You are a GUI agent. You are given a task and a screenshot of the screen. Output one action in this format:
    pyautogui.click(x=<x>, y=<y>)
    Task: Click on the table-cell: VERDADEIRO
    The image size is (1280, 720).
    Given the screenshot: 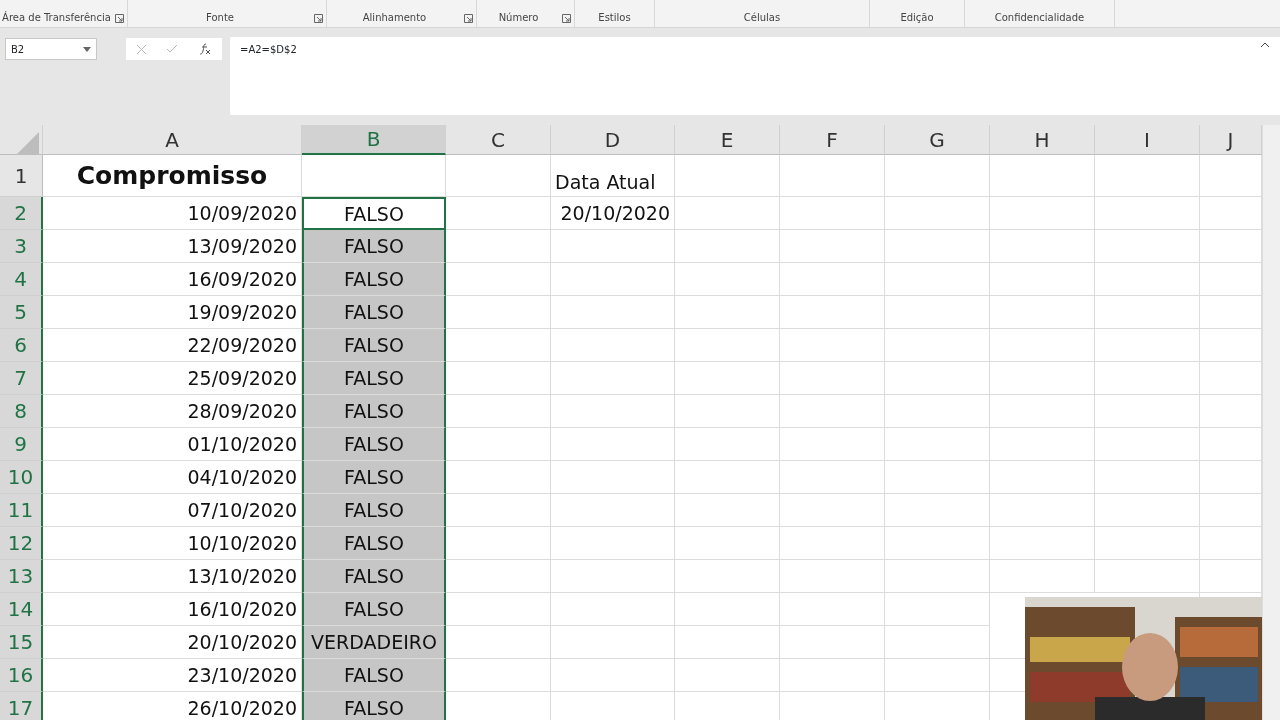 What is the action you would take?
    pyautogui.click(x=374, y=642)
    